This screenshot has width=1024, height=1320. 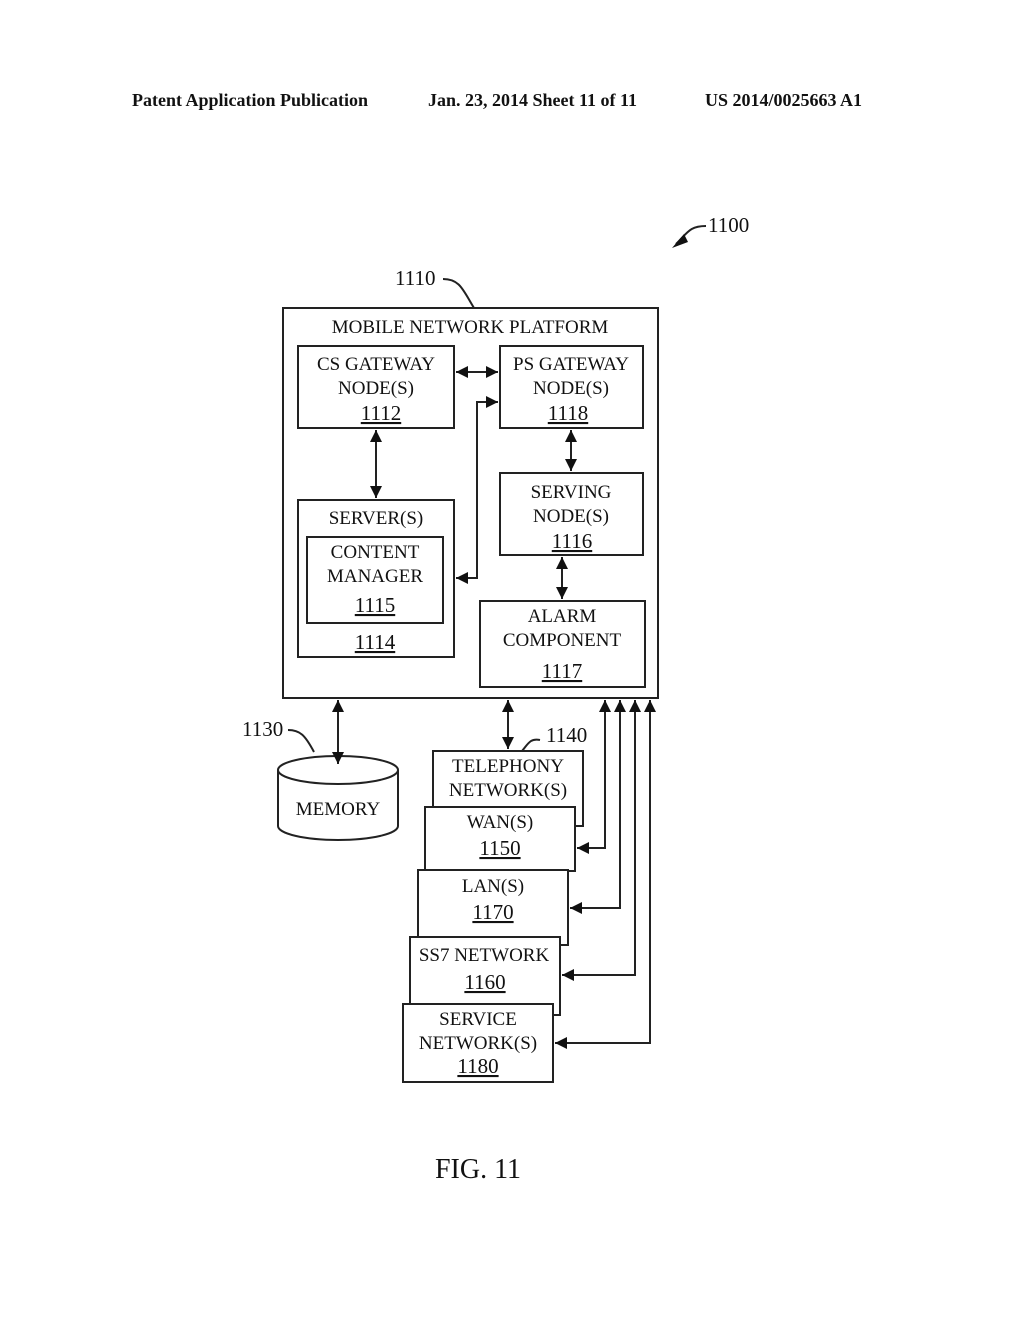 I want to click on cs-gateway-label-2: NODE(S), so click(x=376, y=388).